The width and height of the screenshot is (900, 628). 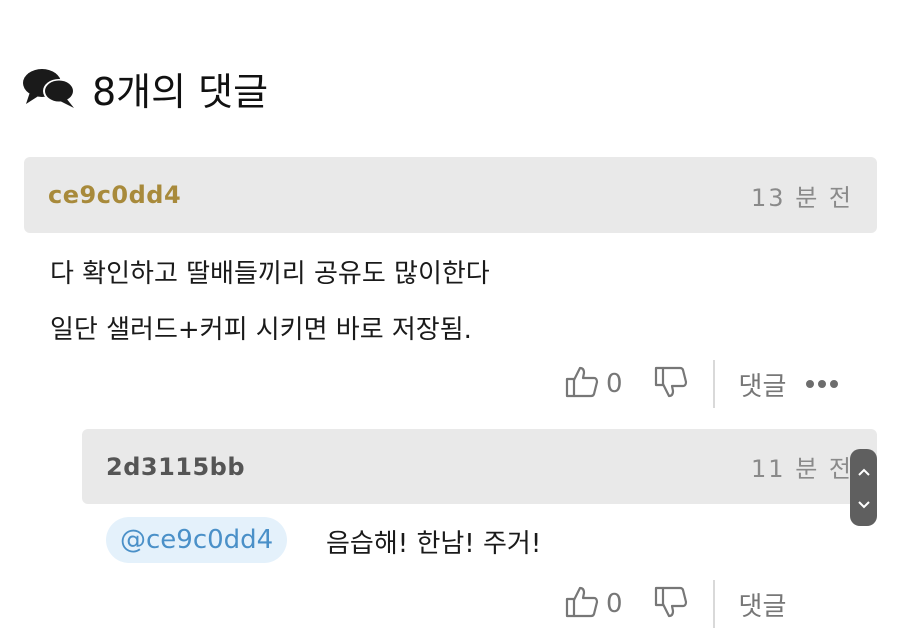 I want to click on comment-time: 13 분 전, so click(x=802, y=197).